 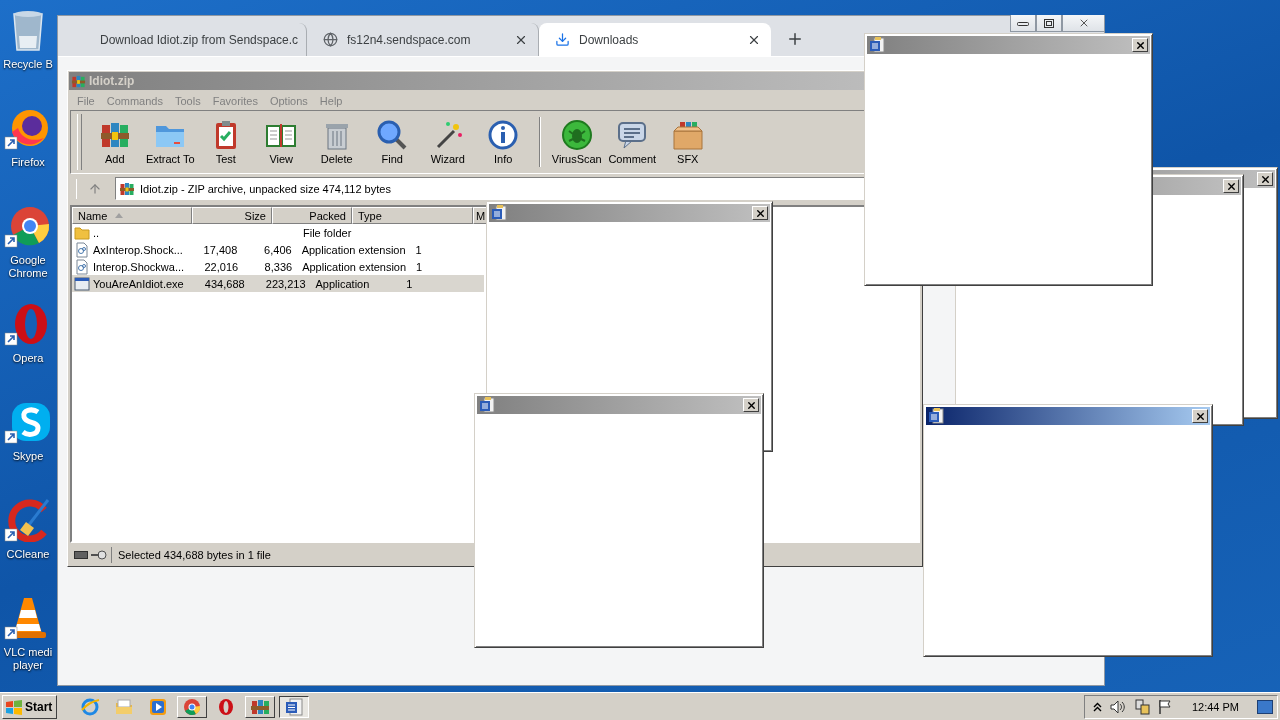 I want to click on toolbar-button: Find, so click(x=392, y=142).